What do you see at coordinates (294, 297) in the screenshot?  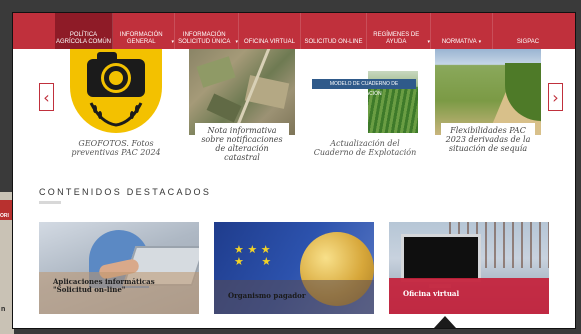 I see `tile-label: Organismo pagador` at bounding box center [294, 297].